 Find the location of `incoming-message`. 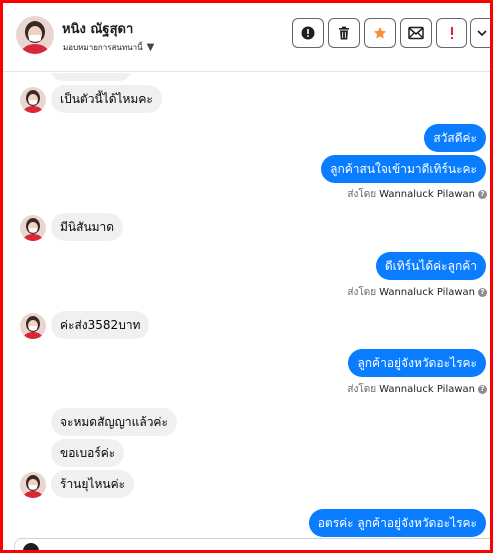

incoming-message is located at coordinates (91, 77).